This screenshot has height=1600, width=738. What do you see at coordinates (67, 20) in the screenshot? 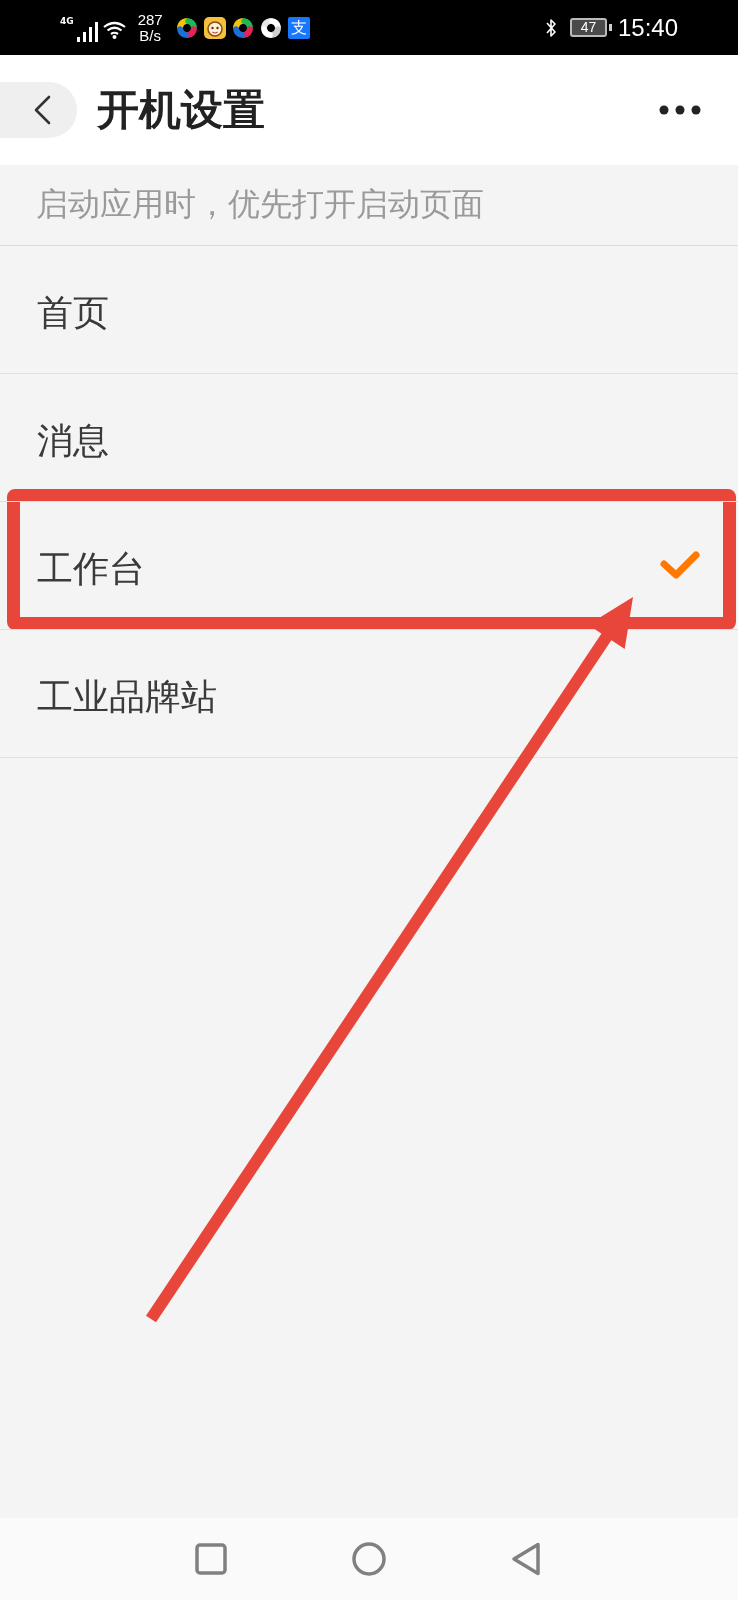
I see `network-type: 4G` at bounding box center [67, 20].